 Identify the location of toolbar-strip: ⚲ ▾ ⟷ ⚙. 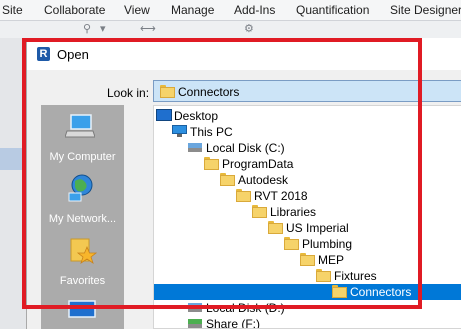
(230, 29).